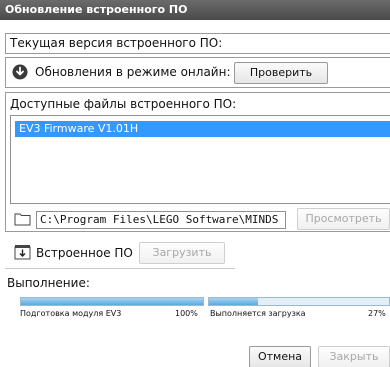 The image size is (390, 367). Describe the element at coordinates (123, 104) in the screenshot. I see `available-files-label: Доступные файлы встроенного ПО:` at that location.